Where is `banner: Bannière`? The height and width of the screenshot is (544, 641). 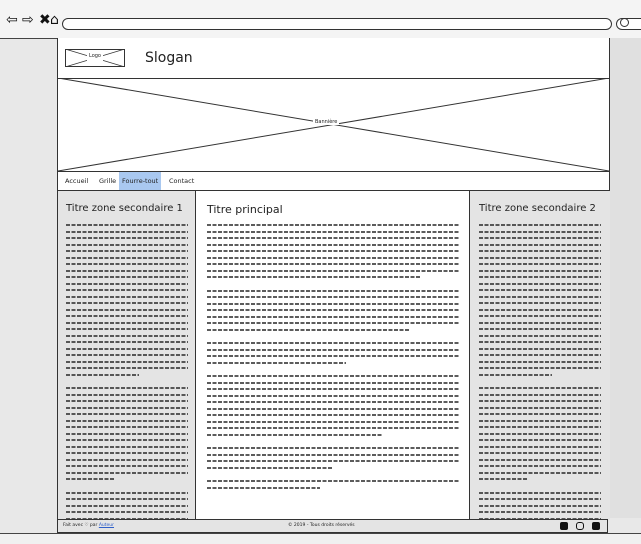
banner: Bannière is located at coordinates (333, 125).